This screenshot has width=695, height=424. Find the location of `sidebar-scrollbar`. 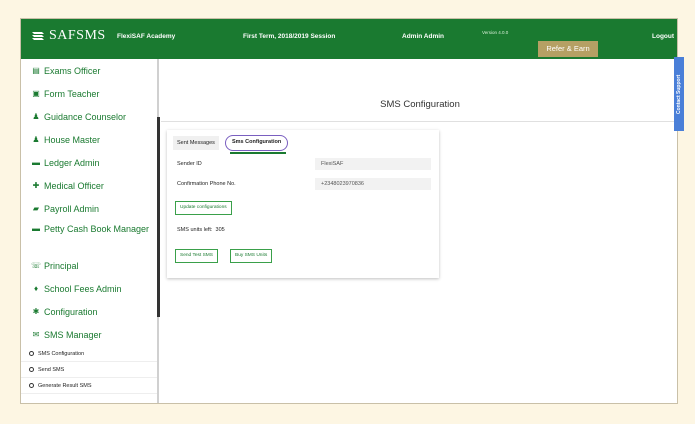

sidebar-scrollbar is located at coordinates (158, 217).